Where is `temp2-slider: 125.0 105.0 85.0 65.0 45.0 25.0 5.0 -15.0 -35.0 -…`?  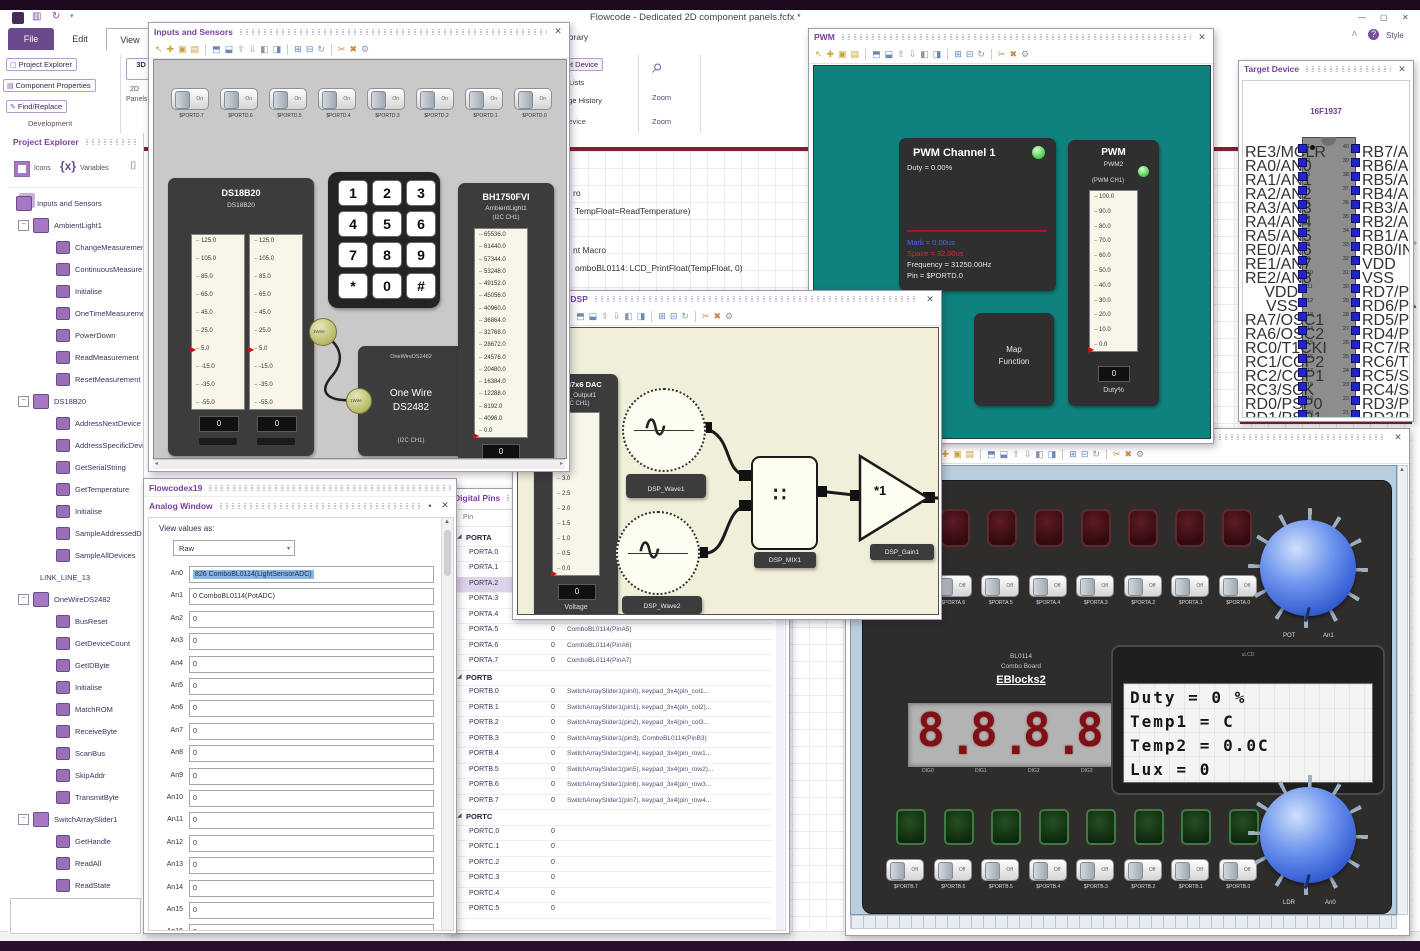 temp2-slider: 125.0 105.0 85.0 65.0 45.0 25.0 5.0 -15.0 -35.0 -… is located at coordinates (275, 322).